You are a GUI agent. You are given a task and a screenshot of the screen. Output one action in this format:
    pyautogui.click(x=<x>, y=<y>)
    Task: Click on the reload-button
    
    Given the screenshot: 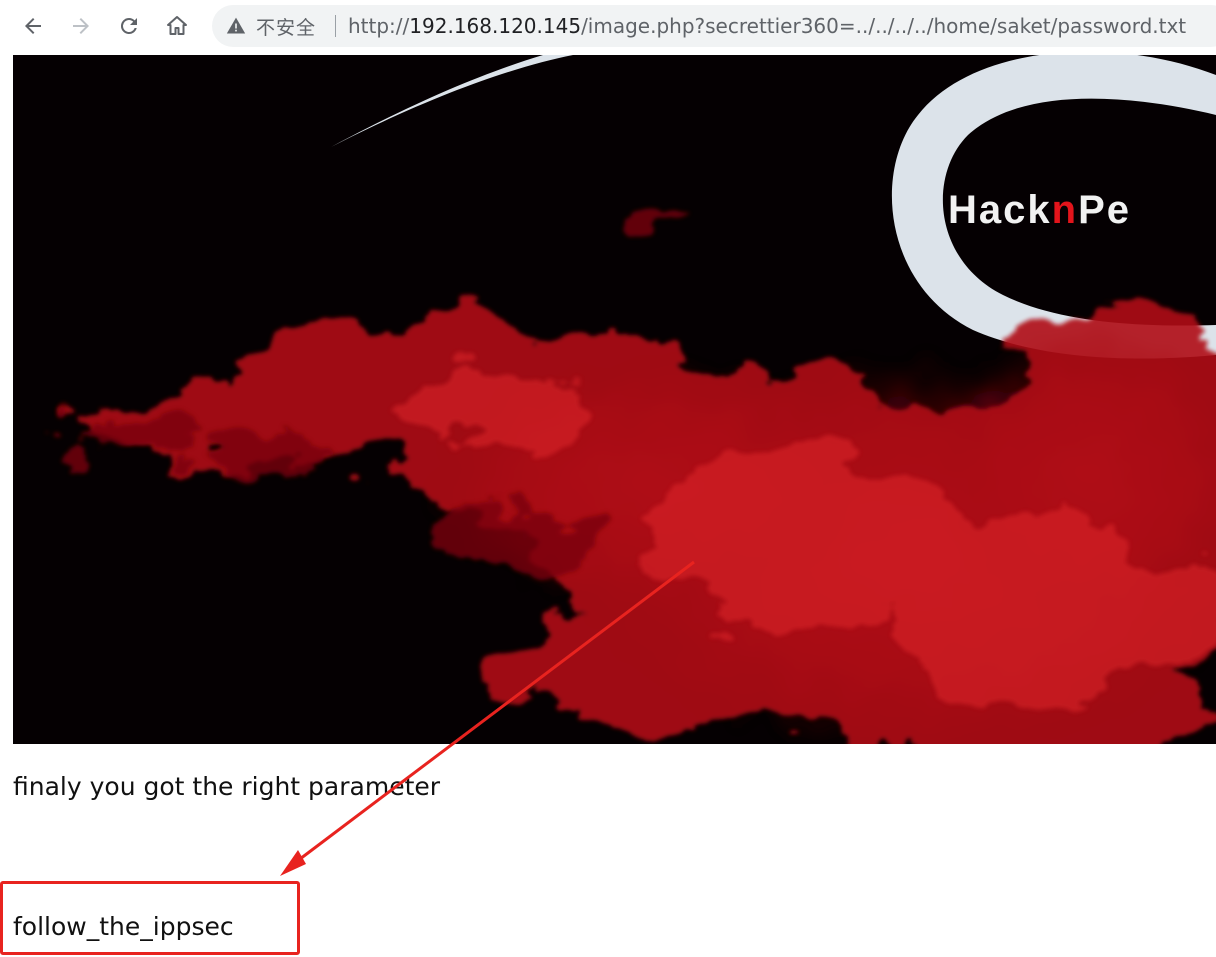 What is the action you would take?
    pyautogui.click(x=129, y=26)
    